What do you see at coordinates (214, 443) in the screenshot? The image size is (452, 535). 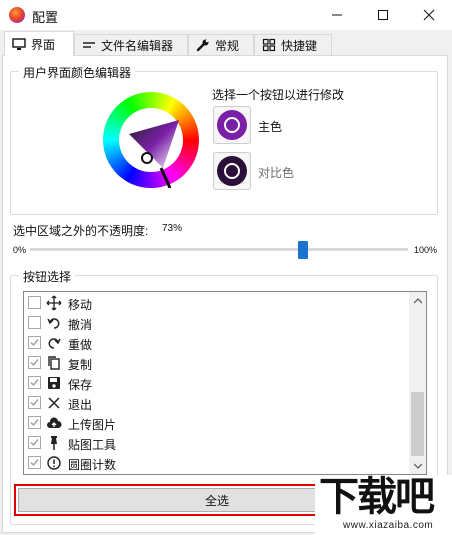 I see `list-item: 贴图工具` at bounding box center [214, 443].